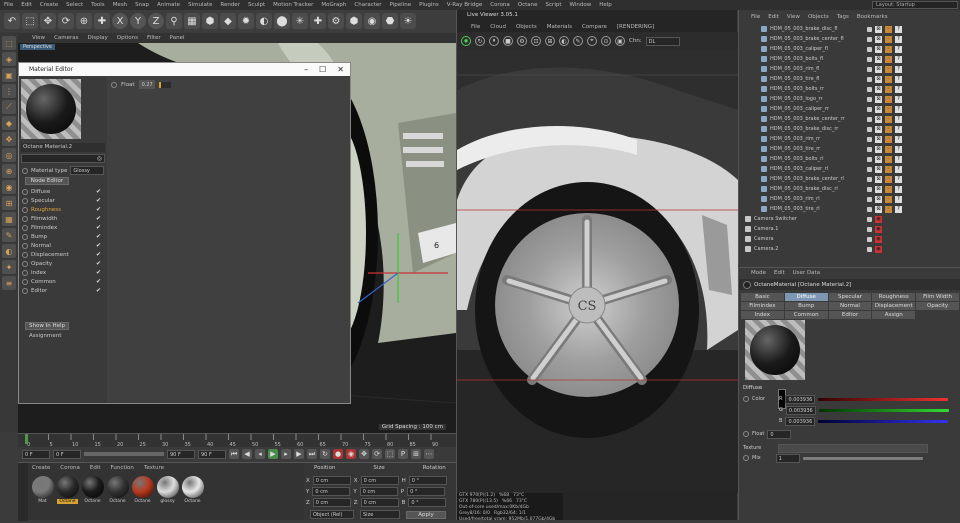 This screenshot has height=523, width=960. What do you see at coordinates (578, 41) in the screenshot?
I see `pick-material-icon: ✎` at bounding box center [578, 41].